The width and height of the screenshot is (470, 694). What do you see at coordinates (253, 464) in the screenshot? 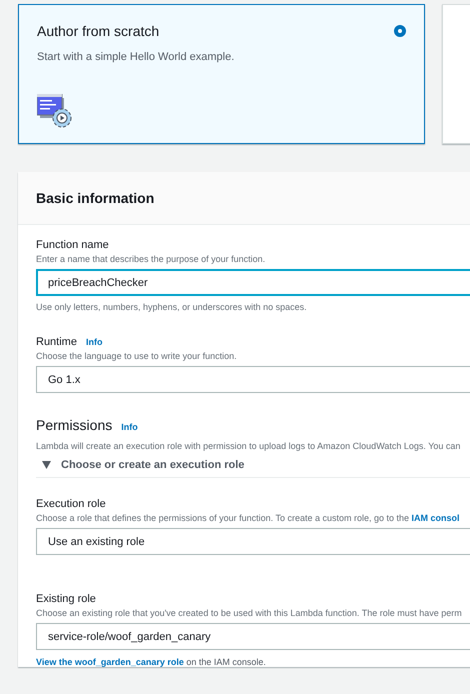
I see `execution-role-expander: Choose or create an execution role` at bounding box center [253, 464].